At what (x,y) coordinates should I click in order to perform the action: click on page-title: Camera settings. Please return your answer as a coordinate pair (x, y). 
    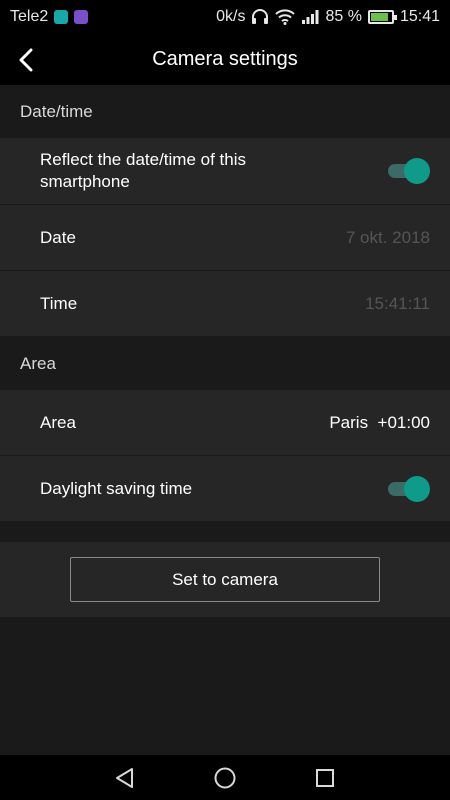
    Looking at the image, I should click on (225, 58).